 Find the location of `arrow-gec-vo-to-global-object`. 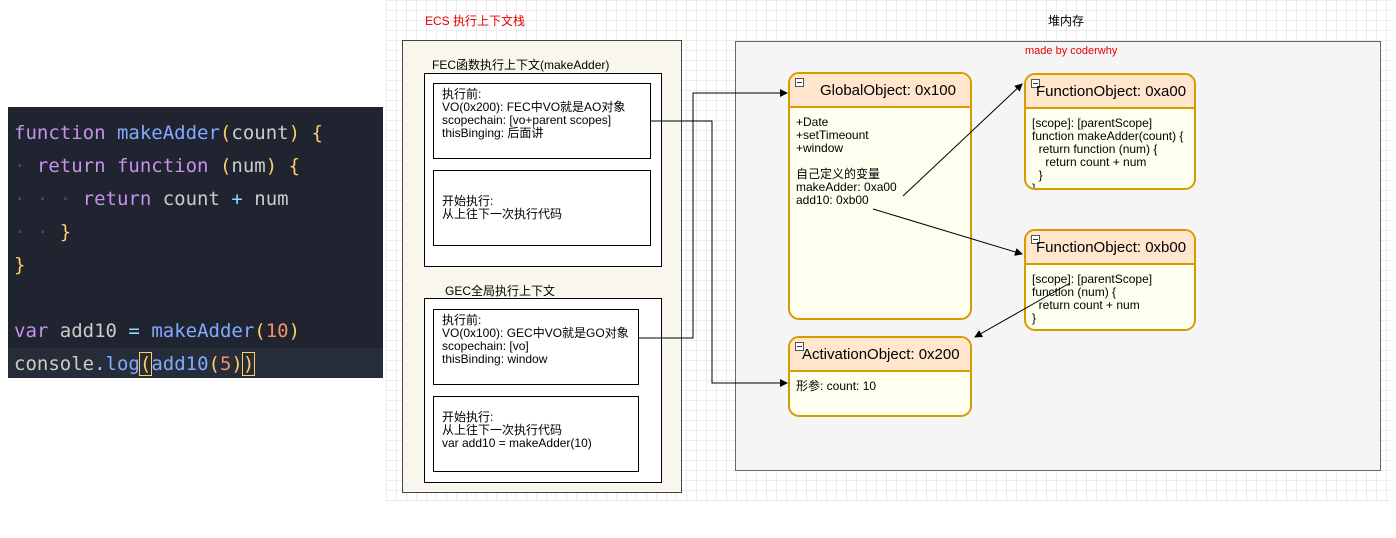

arrow-gec-vo-to-global-object is located at coordinates (713, 214).